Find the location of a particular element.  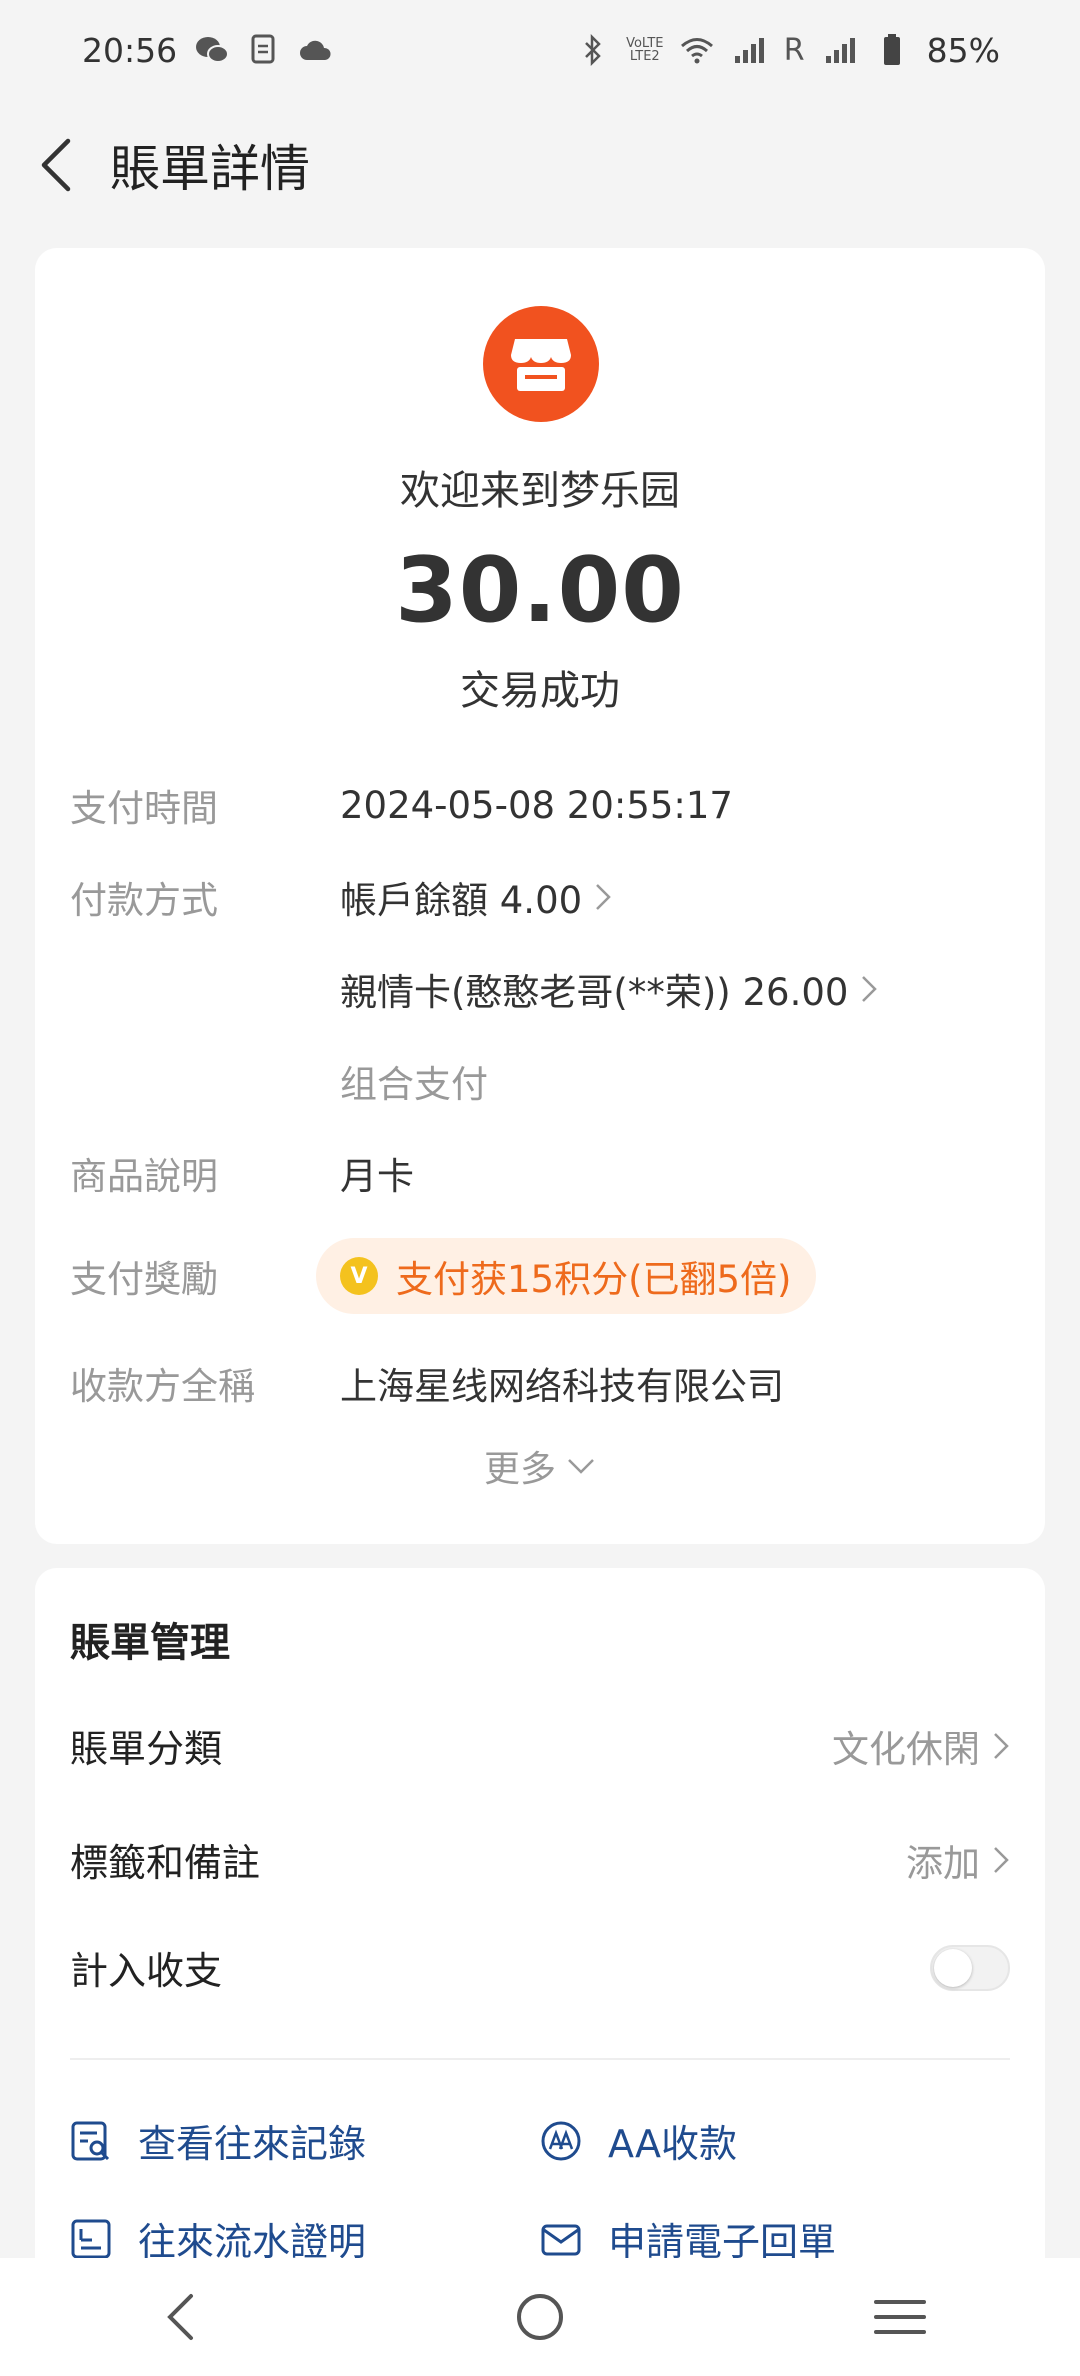

detail-row-pay-time: 支付時間 2024-05-08 20:55:17 is located at coordinates (540, 805).